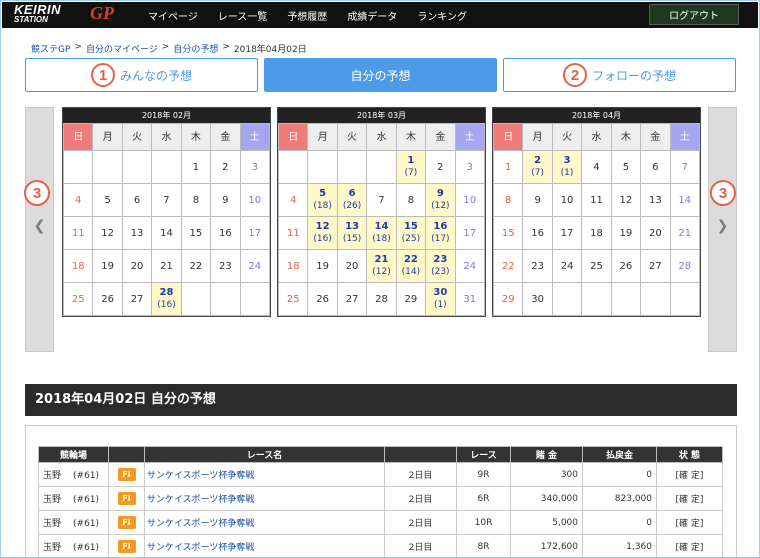  I want to click on next-month-button: 3 ❯, so click(722, 229).